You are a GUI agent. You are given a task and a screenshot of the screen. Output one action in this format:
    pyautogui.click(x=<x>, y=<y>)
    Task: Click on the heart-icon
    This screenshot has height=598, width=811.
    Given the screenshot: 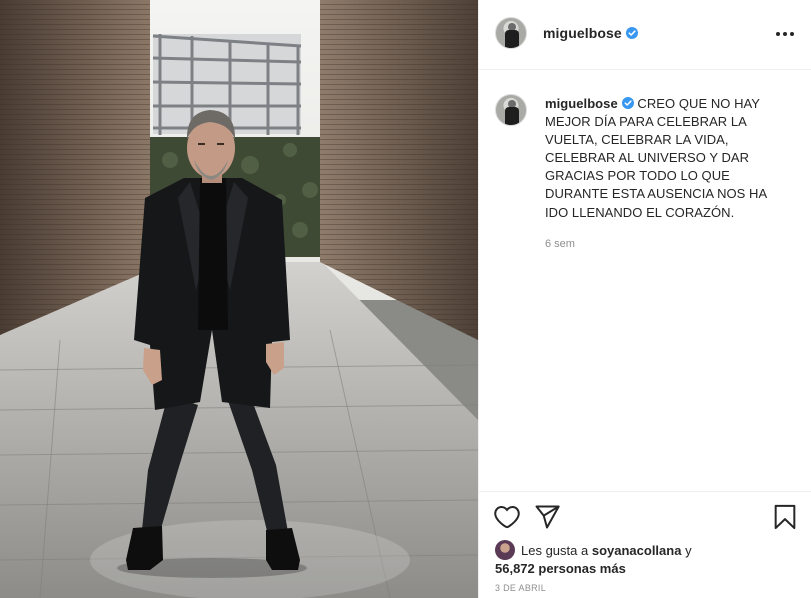 What is the action you would take?
    pyautogui.click(x=507, y=517)
    